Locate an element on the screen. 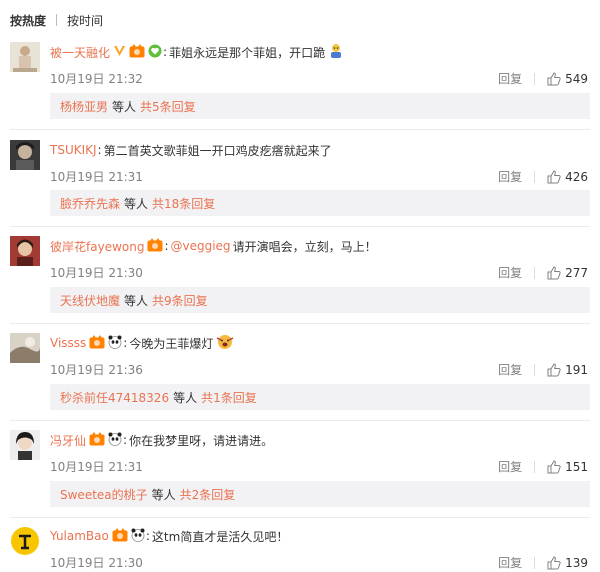 The height and width of the screenshot is (572, 600). like-count: 139 is located at coordinates (576, 562).